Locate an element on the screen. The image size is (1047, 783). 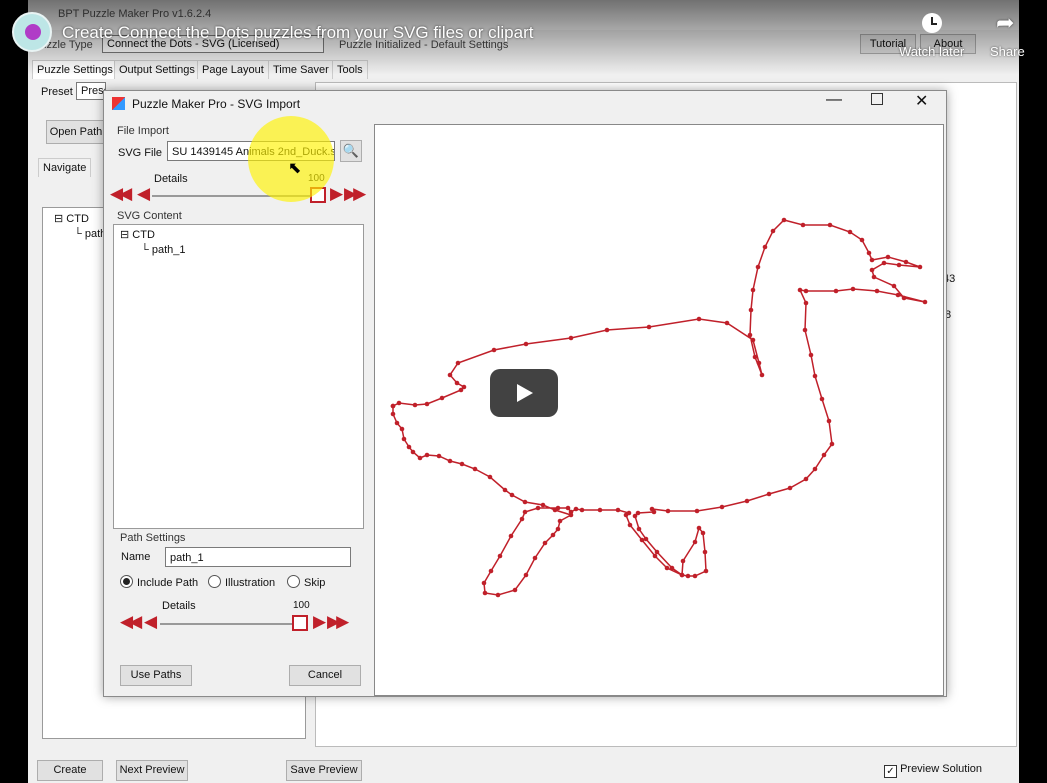
details-label-2: Details is located at coordinates (179, 606).